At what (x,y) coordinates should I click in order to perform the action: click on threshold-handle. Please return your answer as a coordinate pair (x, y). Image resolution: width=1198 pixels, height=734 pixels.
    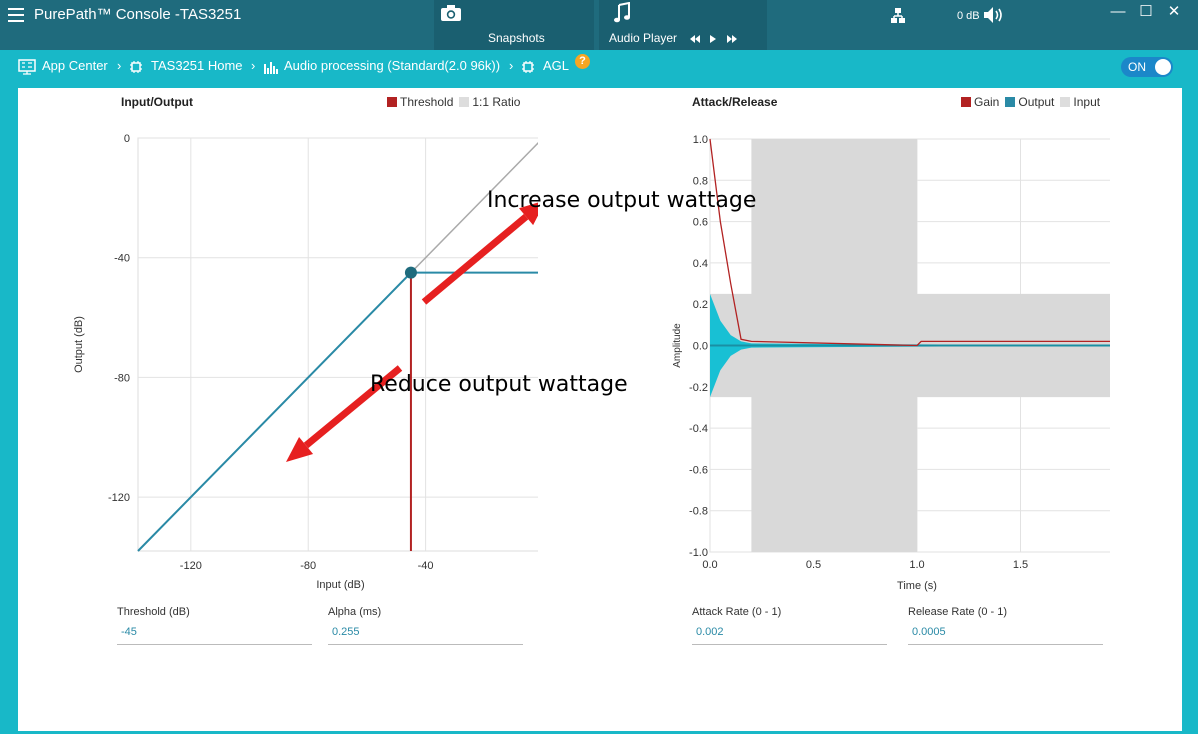
    Looking at the image, I should click on (410, 272).